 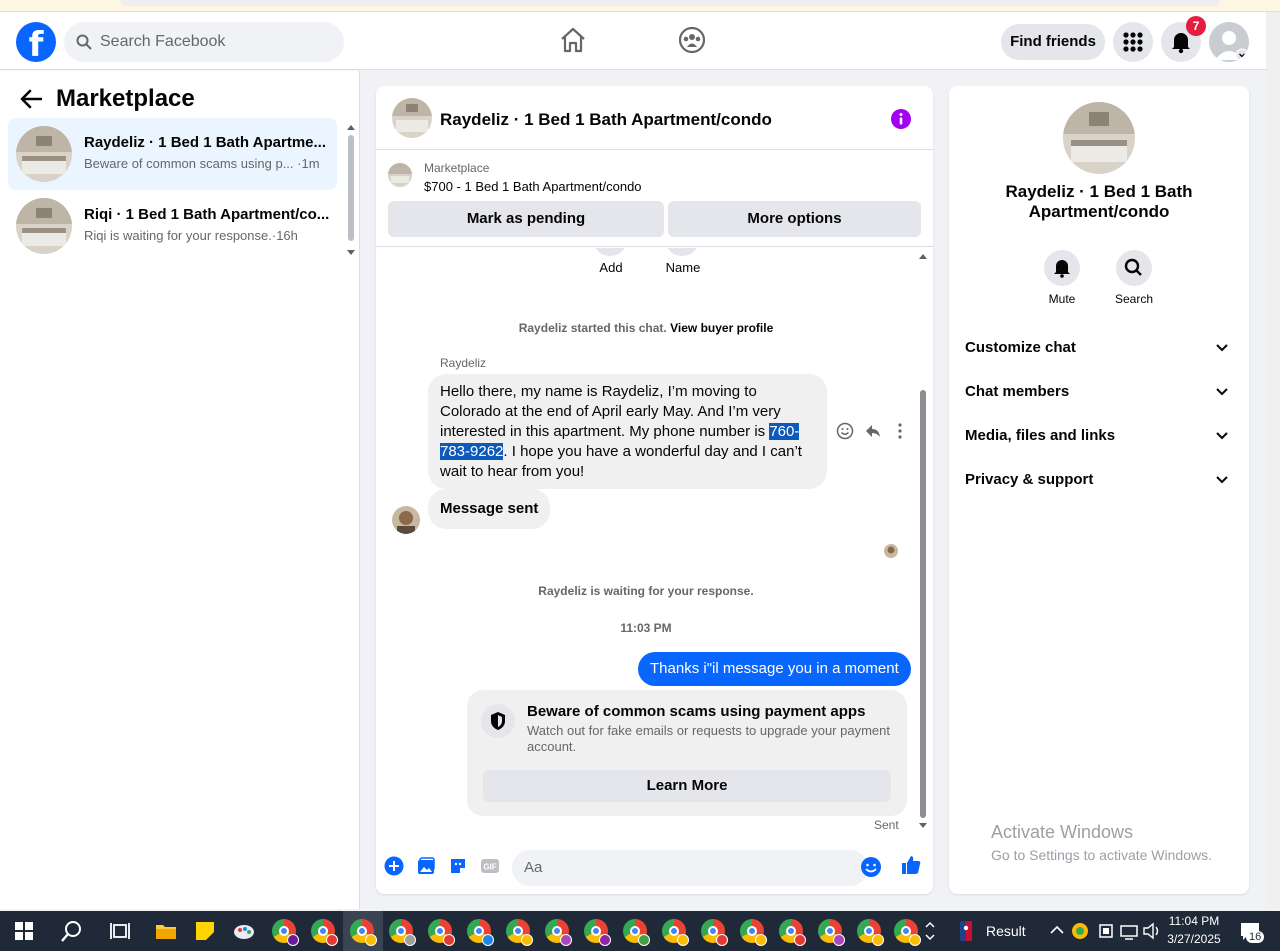 What do you see at coordinates (426, 866) in the screenshot?
I see `photo-icon` at bounding box center [426, 866].